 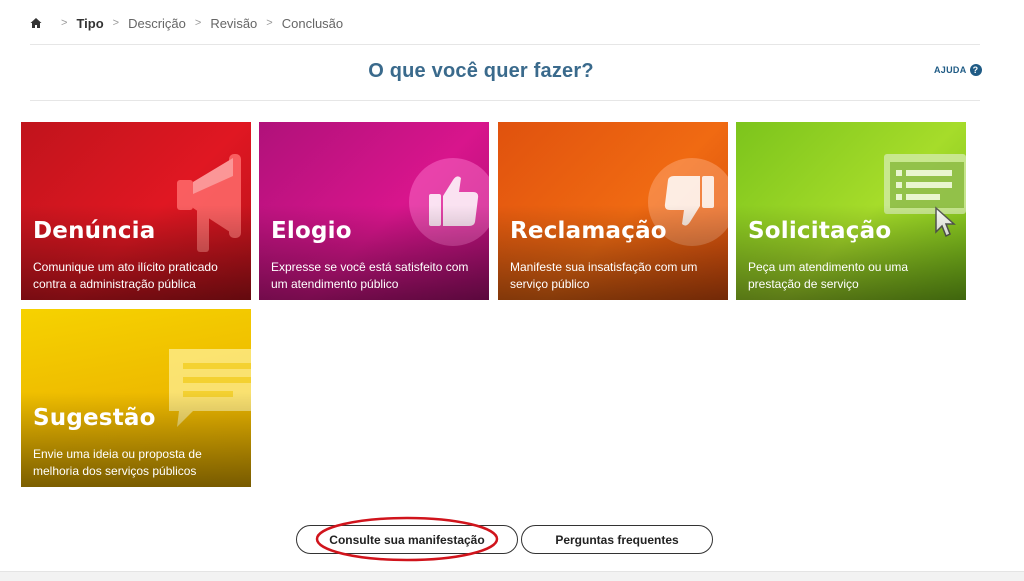 What do you see at coordinates (975, 70) in the screenshot?
I see `question-circle-icon: ?` at bounding box center [975, 70].